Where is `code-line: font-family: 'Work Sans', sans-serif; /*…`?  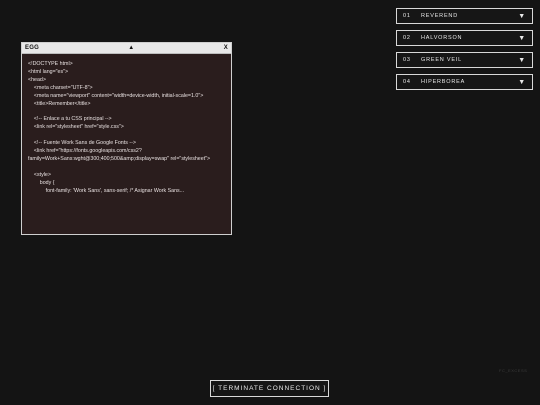
code-line: font-family: 'Work Sans', sans-serif; /*… is located at coordinates (106, 190).